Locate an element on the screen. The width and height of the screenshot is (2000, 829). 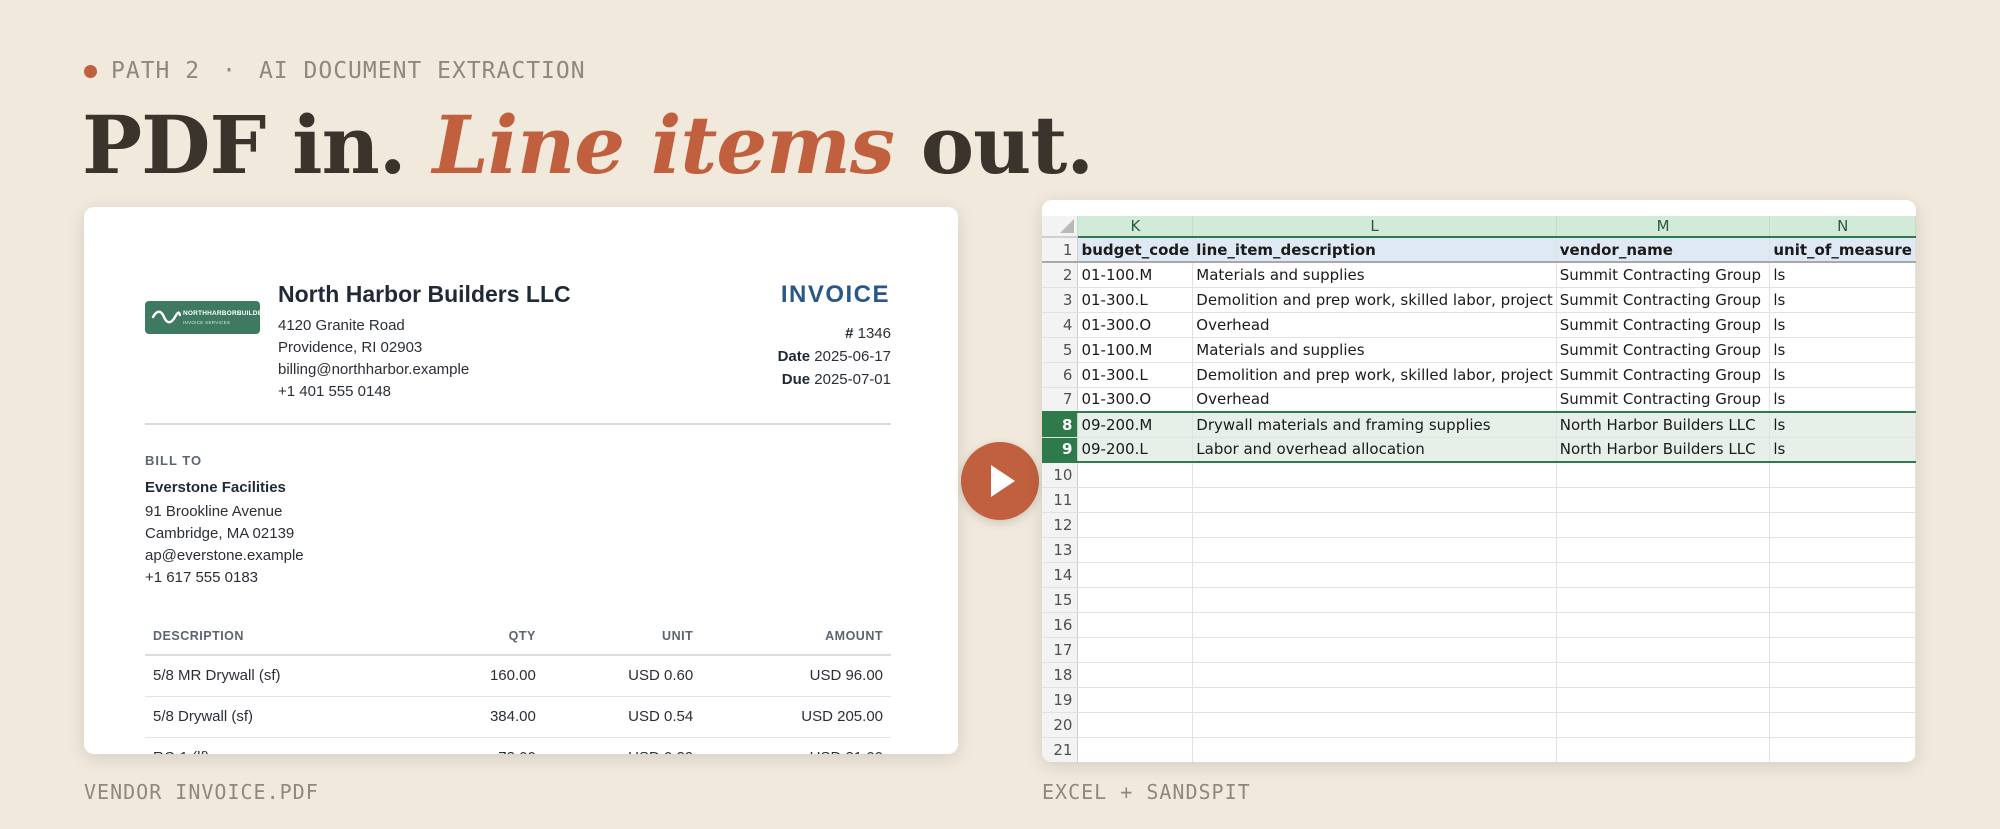
row-number: 12 is located at coordinates (1060, 525).